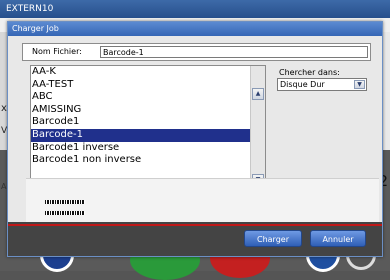  Describe the element at coordinates (4, 186) in the screenshot. I see `app-a-label: A` at that location.